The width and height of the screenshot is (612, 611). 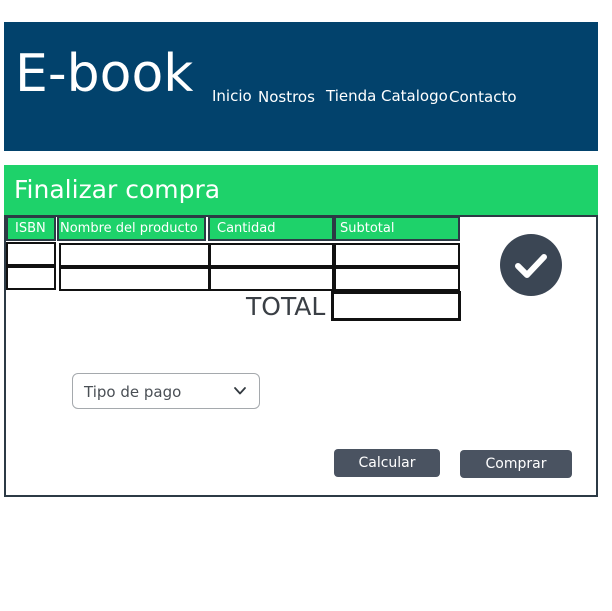 What do you see at coordinates (387, 463) in the screenshot?
I see `calcular-button: Calcular` at bounding box center [387, 463].